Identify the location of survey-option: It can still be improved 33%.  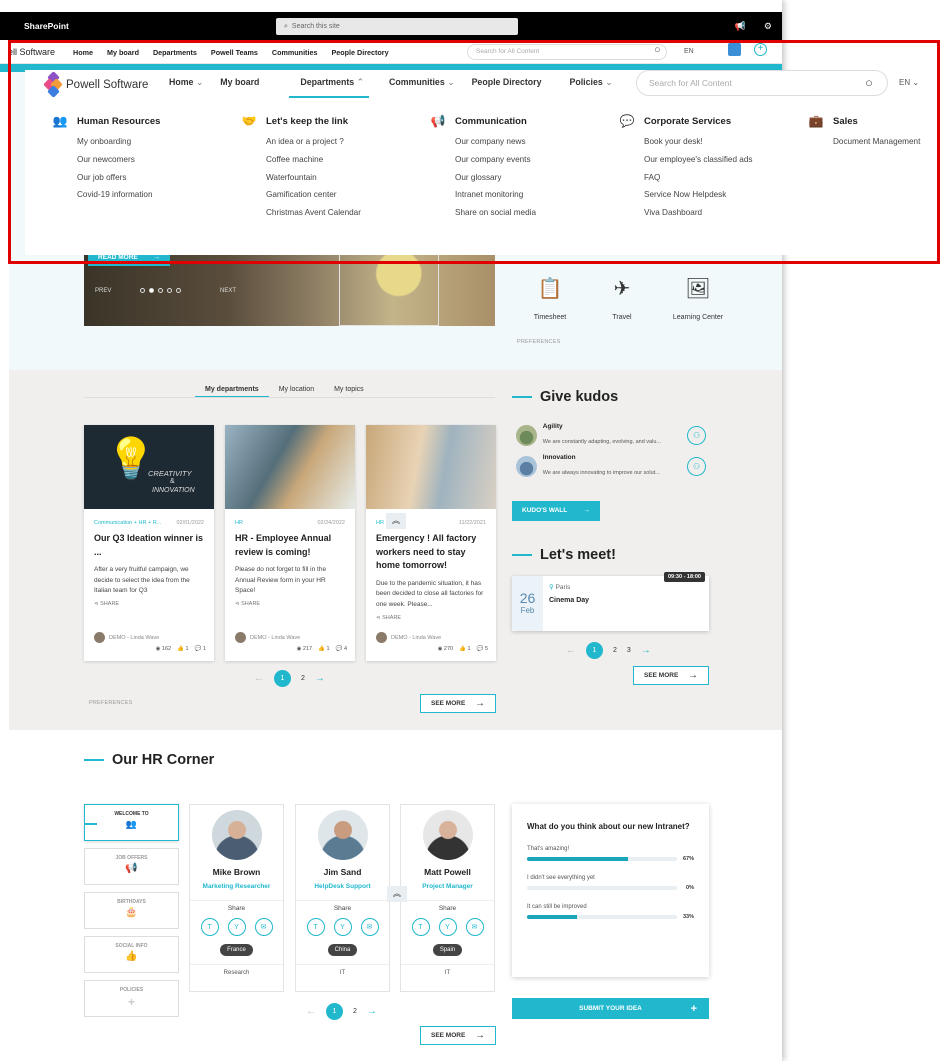
(610, 912).